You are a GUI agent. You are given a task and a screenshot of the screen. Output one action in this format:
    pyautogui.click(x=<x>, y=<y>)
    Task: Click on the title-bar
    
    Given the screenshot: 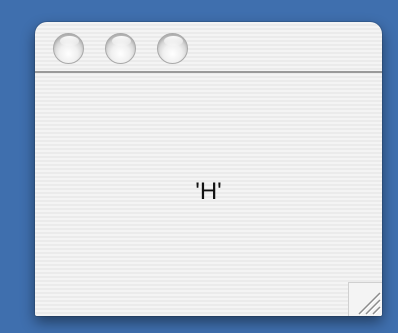 What is the action you would take?
    pyautogui.click(x=208, y=47)
    